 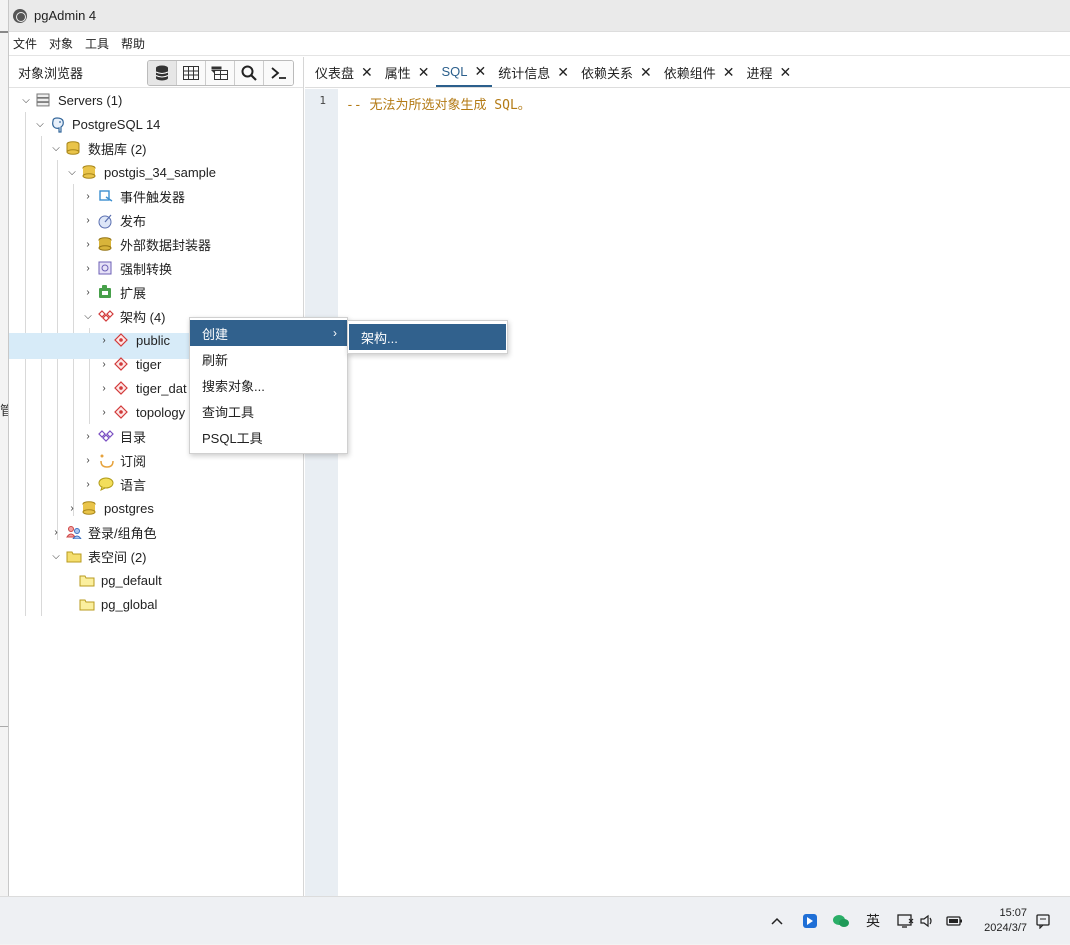 What do you see at coordinates (141, 412) in the screenshot?
I see `tree-node-schema-topology: › topology` at bounding box center [141, 412].